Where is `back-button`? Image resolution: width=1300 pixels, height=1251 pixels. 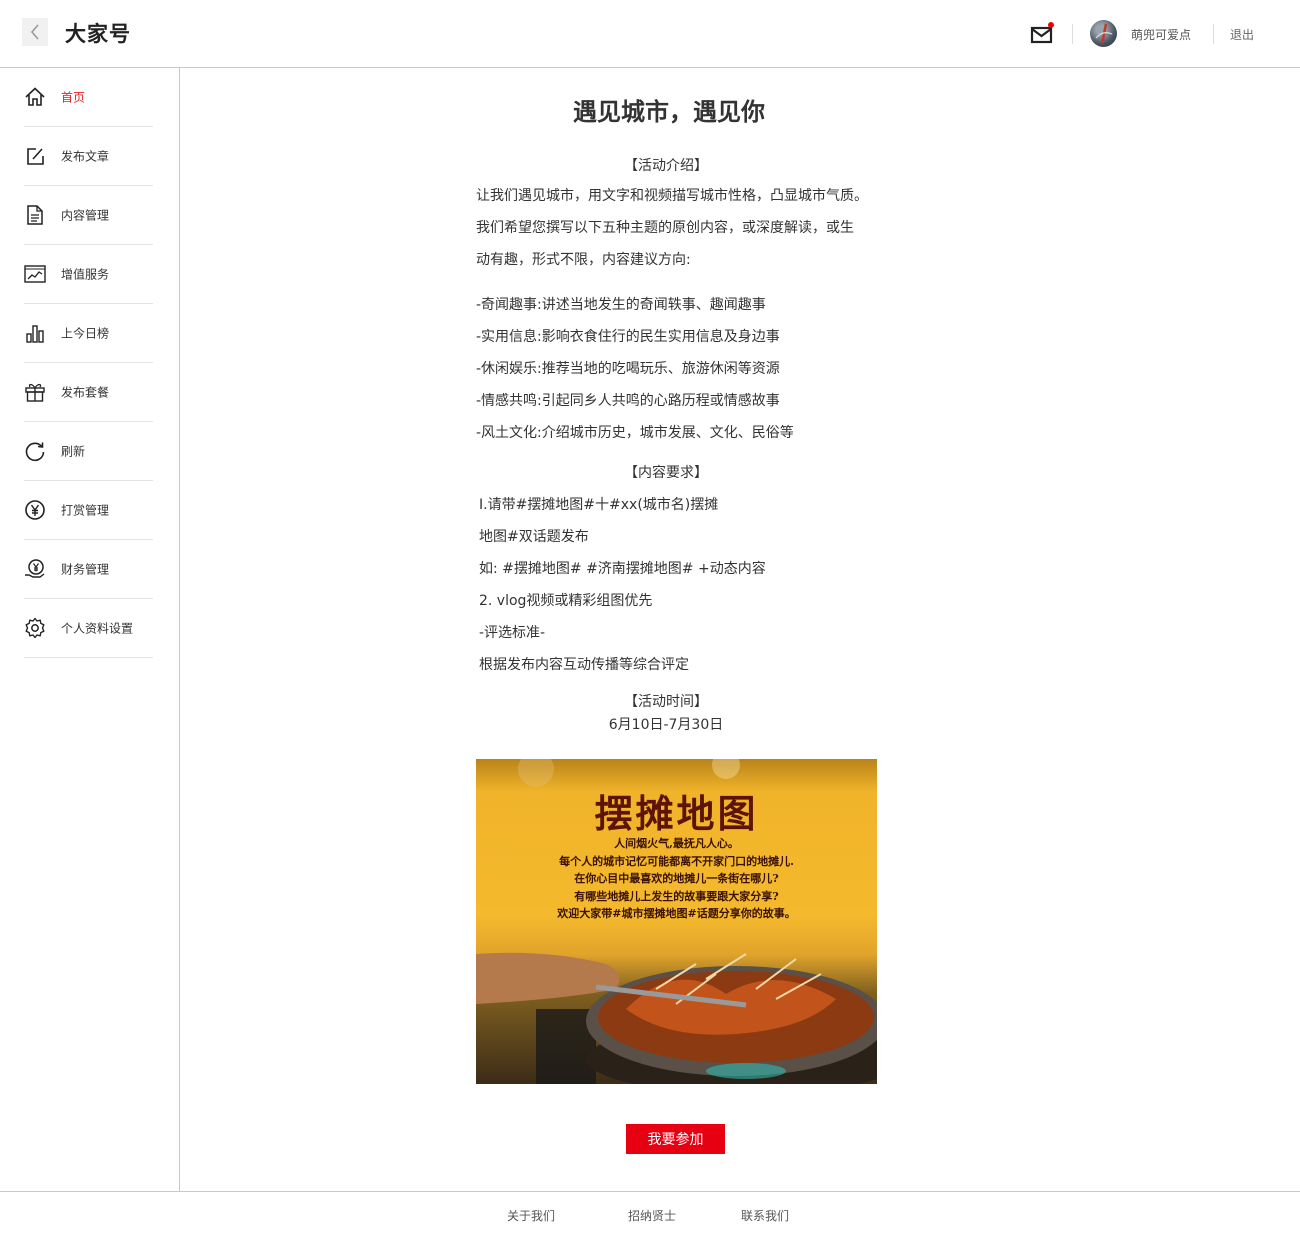
back-button is located at coordinates (35, 32).